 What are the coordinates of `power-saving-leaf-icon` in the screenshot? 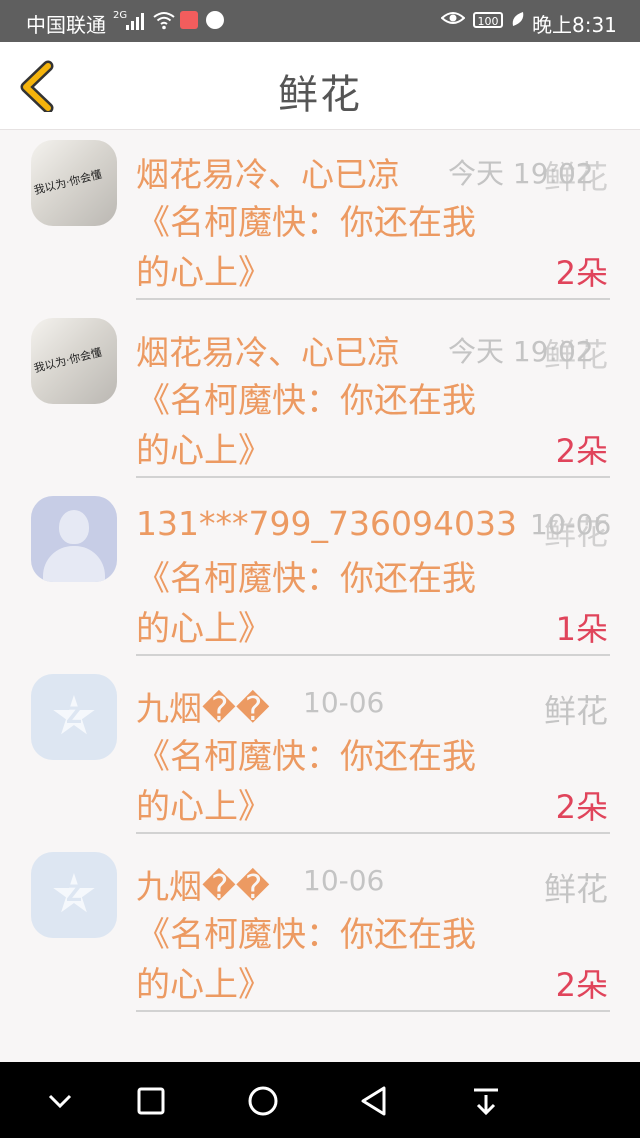 It's located at (518, 21).